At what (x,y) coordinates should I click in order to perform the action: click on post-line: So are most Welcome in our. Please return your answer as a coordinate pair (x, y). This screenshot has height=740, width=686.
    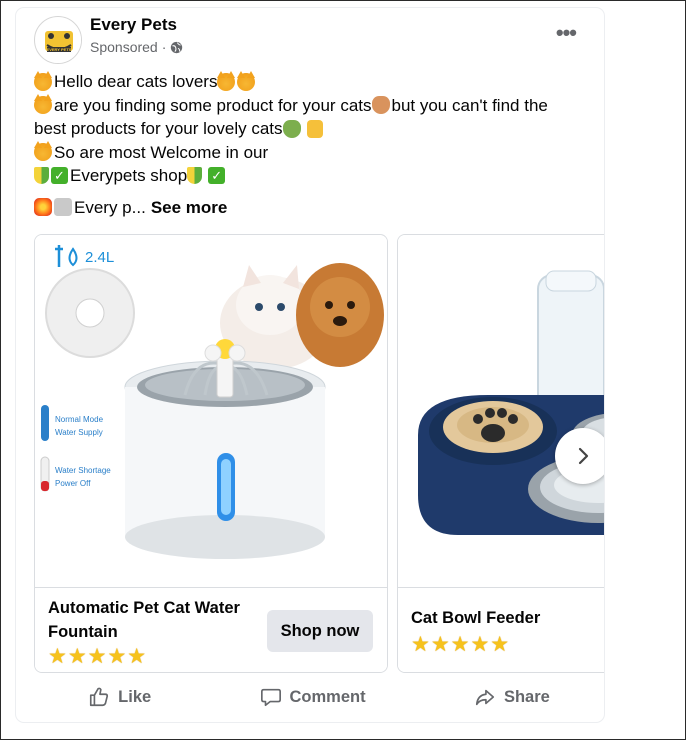
    Looking at the image, I should click on (314, 153).